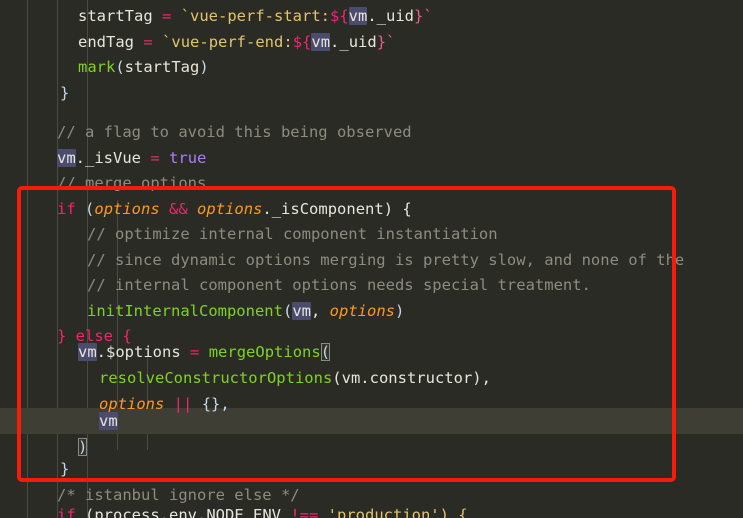 The width and height of the screenshot is (743, 518). I want to click on code-line: if (options && options._isComponent) {, so click(400, 210).